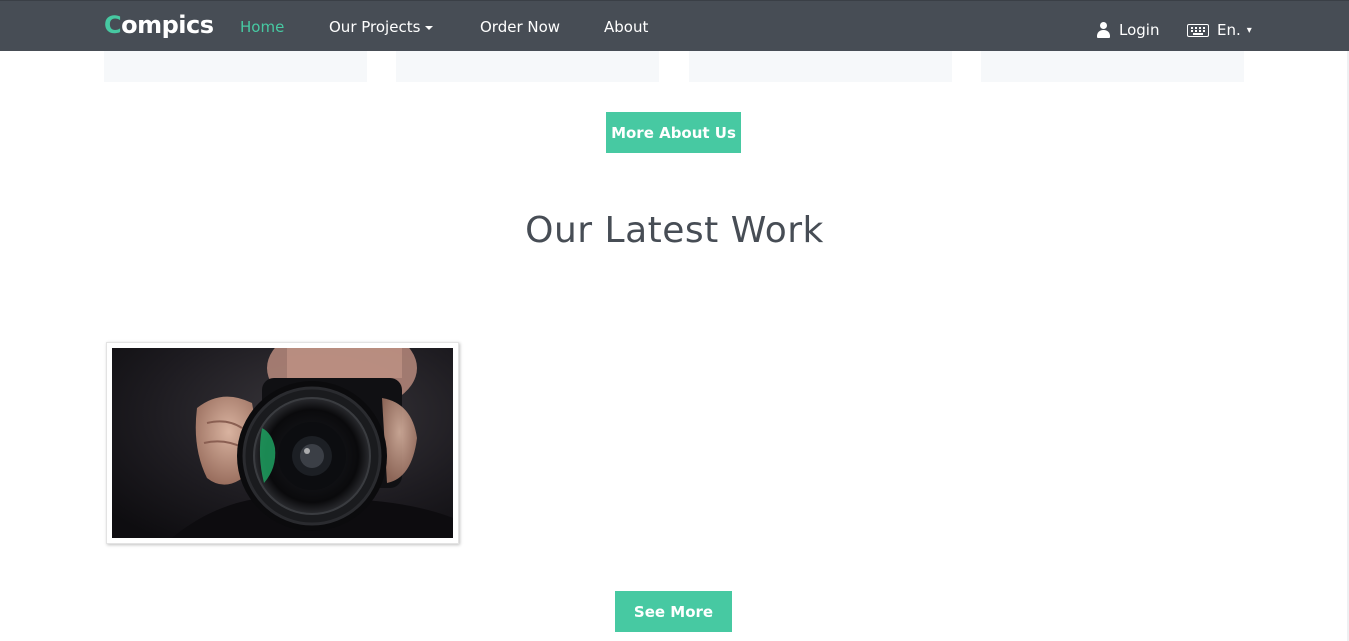 Image resolution: width=1349 pixels, height=641 pixels. What do you see at coordinates (375, 27) in the screenshot?
I see `nav-our-projects-label: Our Projects` at bounding box center [375, 27].